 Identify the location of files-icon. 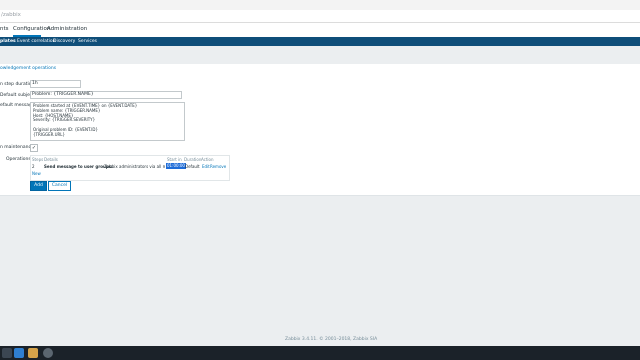
(33, 353).